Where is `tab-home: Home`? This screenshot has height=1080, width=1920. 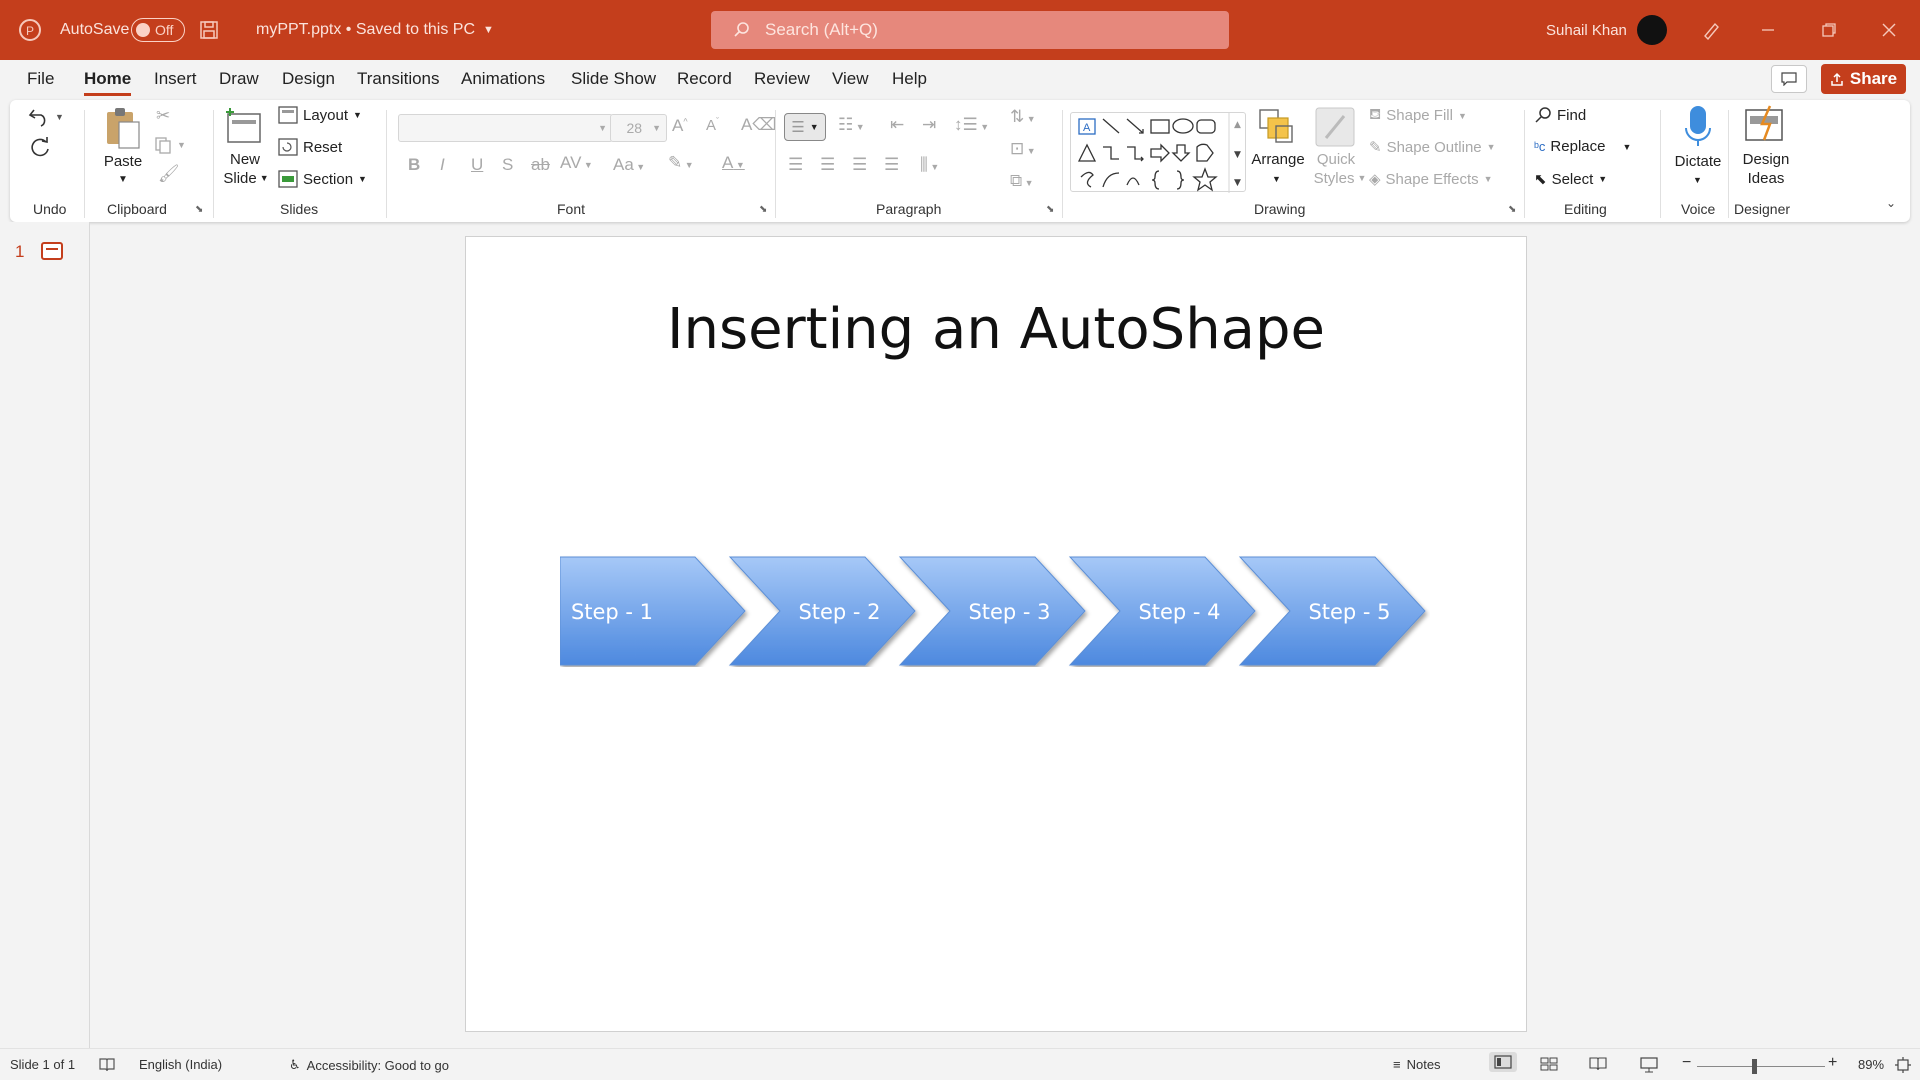 tab-home: Home is located at coordinates (107, 79).